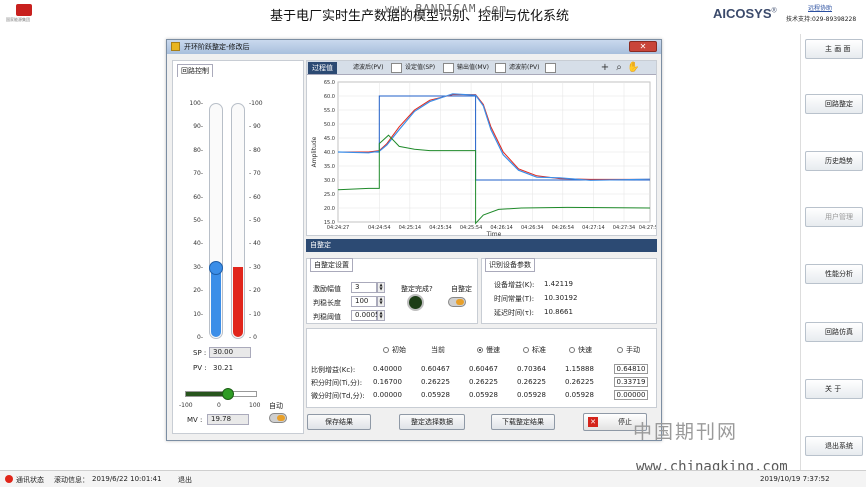  What do you see at coordinates (198, 174) in the screenshot?
I see `sp-scale-tick: 70-` at bounding box center [198, 174].